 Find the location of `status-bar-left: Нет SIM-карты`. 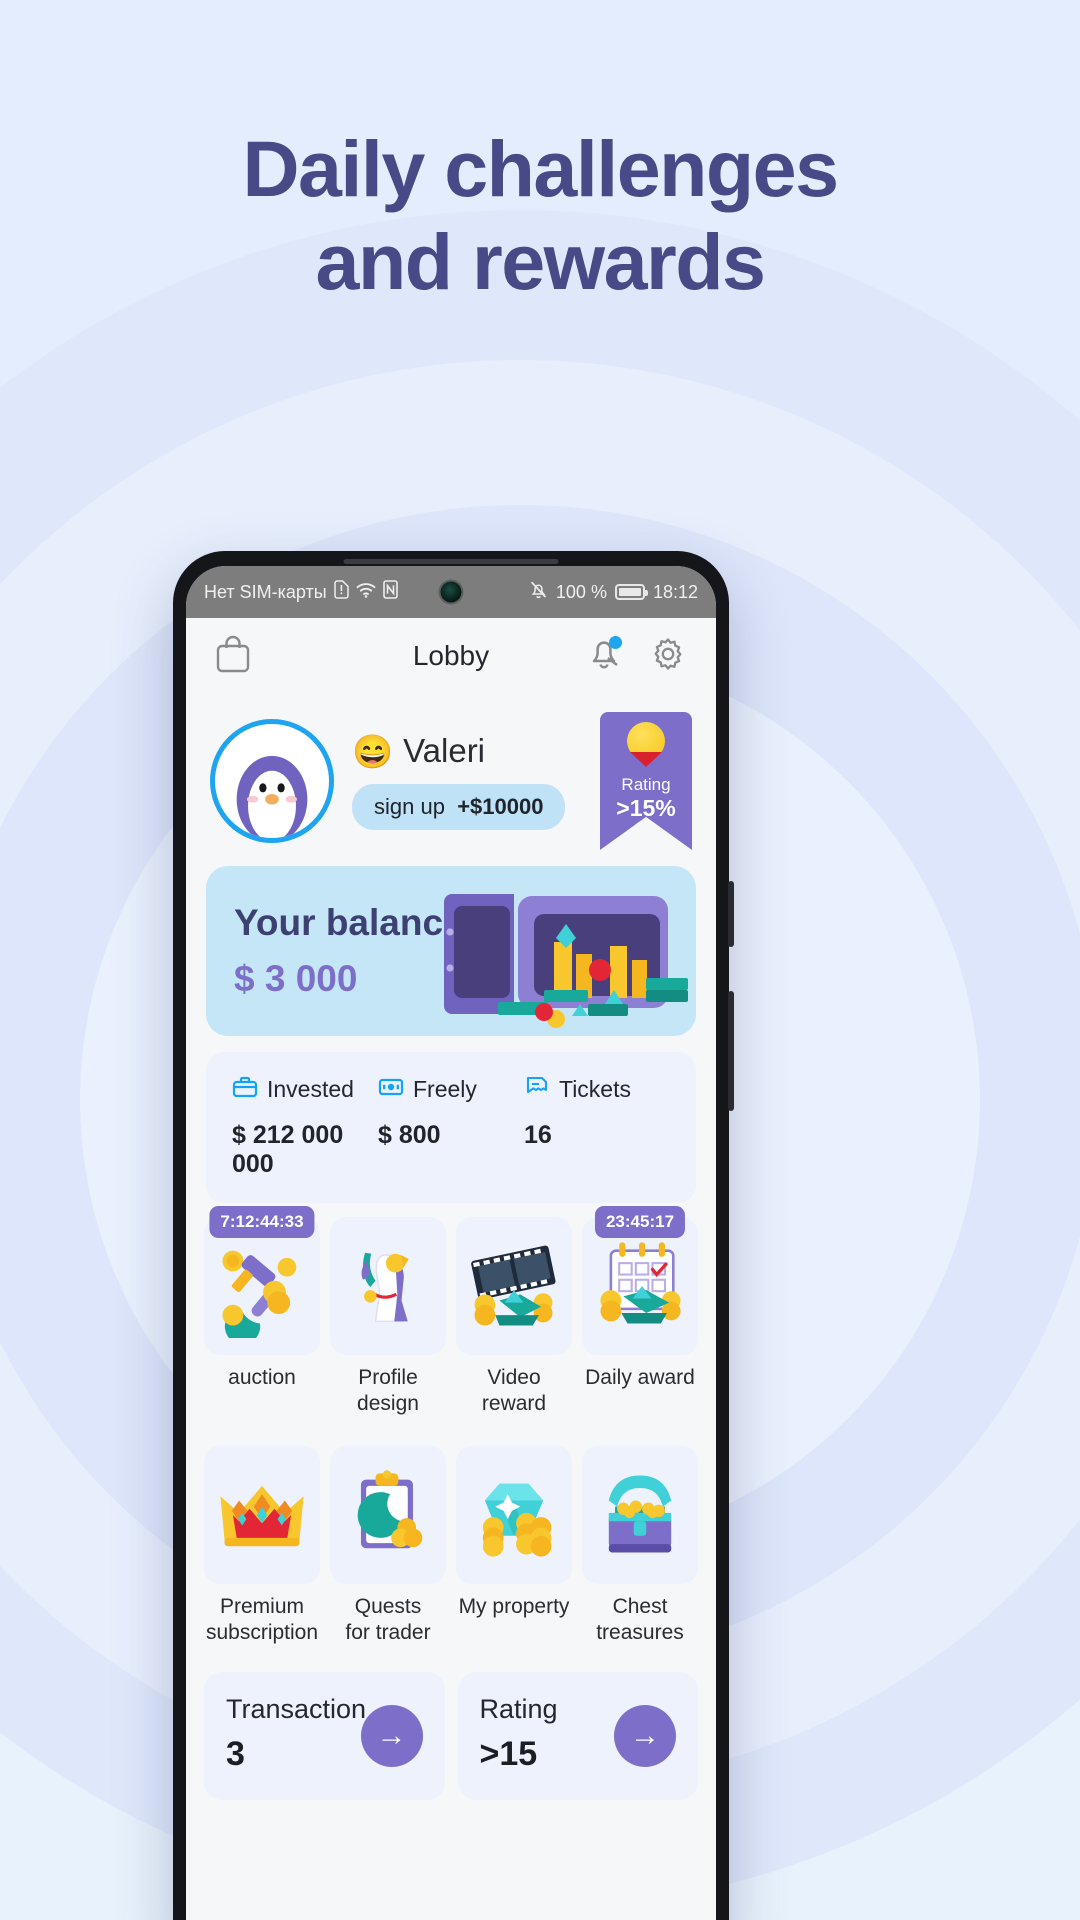

status-bar-left: Нет SIM-карты is located at coordinates (301, 592).